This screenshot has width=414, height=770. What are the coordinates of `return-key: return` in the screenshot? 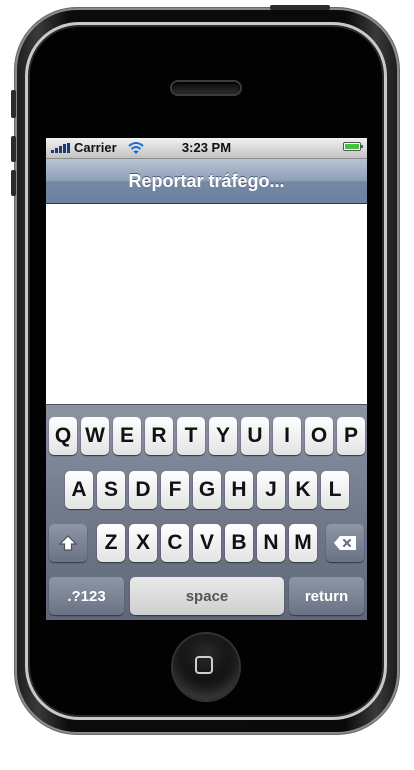 It's located at (326, 596).